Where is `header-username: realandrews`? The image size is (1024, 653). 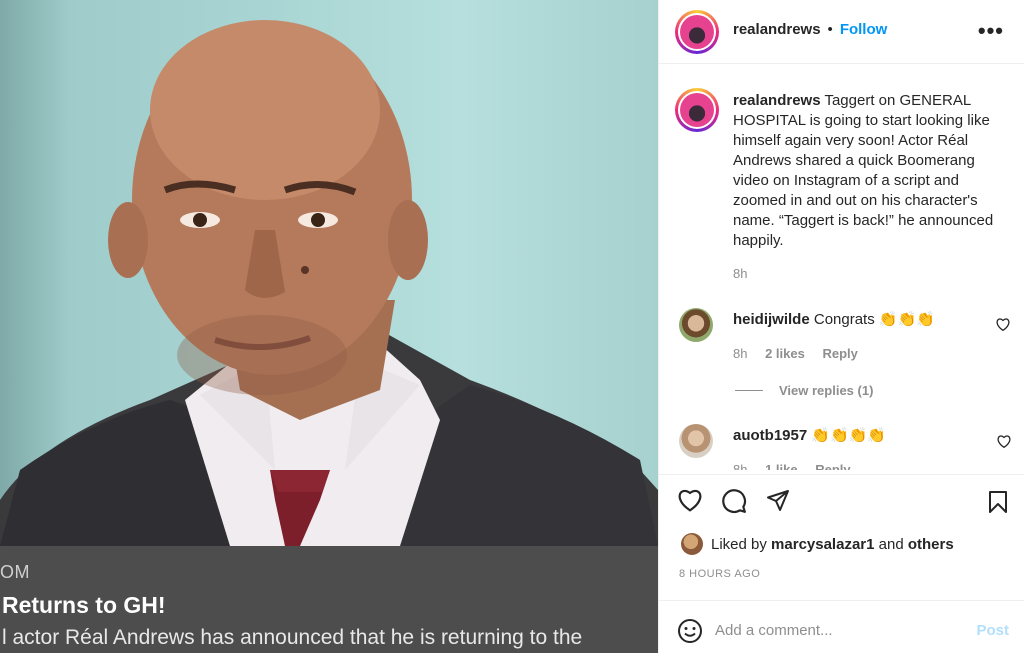
header-username: realandrews is located at coordinates (777, 29).